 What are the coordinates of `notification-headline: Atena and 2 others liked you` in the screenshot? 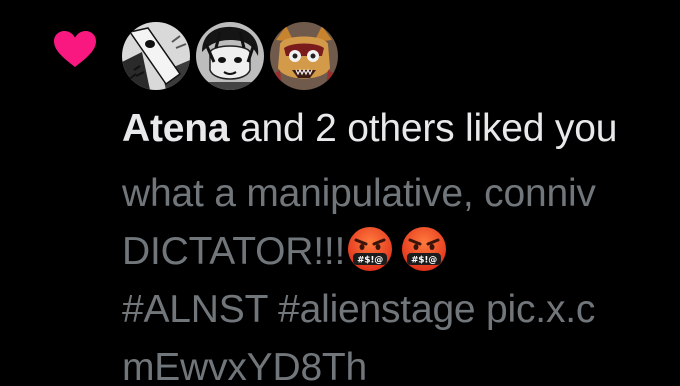 It's located at (369, 129).